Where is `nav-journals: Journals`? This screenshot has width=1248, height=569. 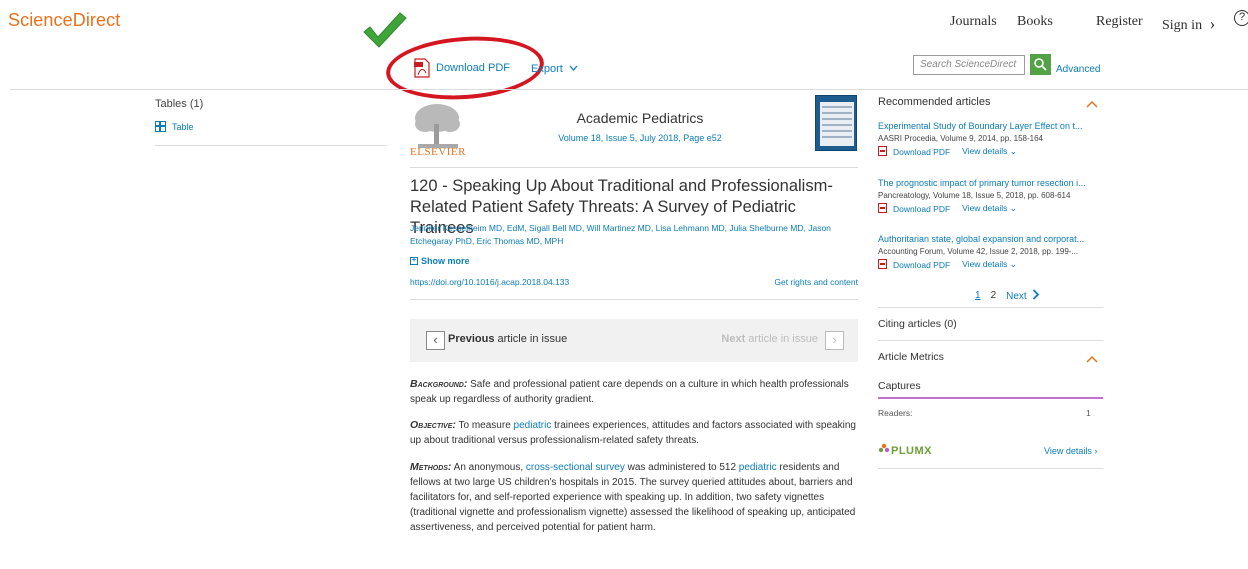
nav-journals: Journals is located at coordinates (973, 22).